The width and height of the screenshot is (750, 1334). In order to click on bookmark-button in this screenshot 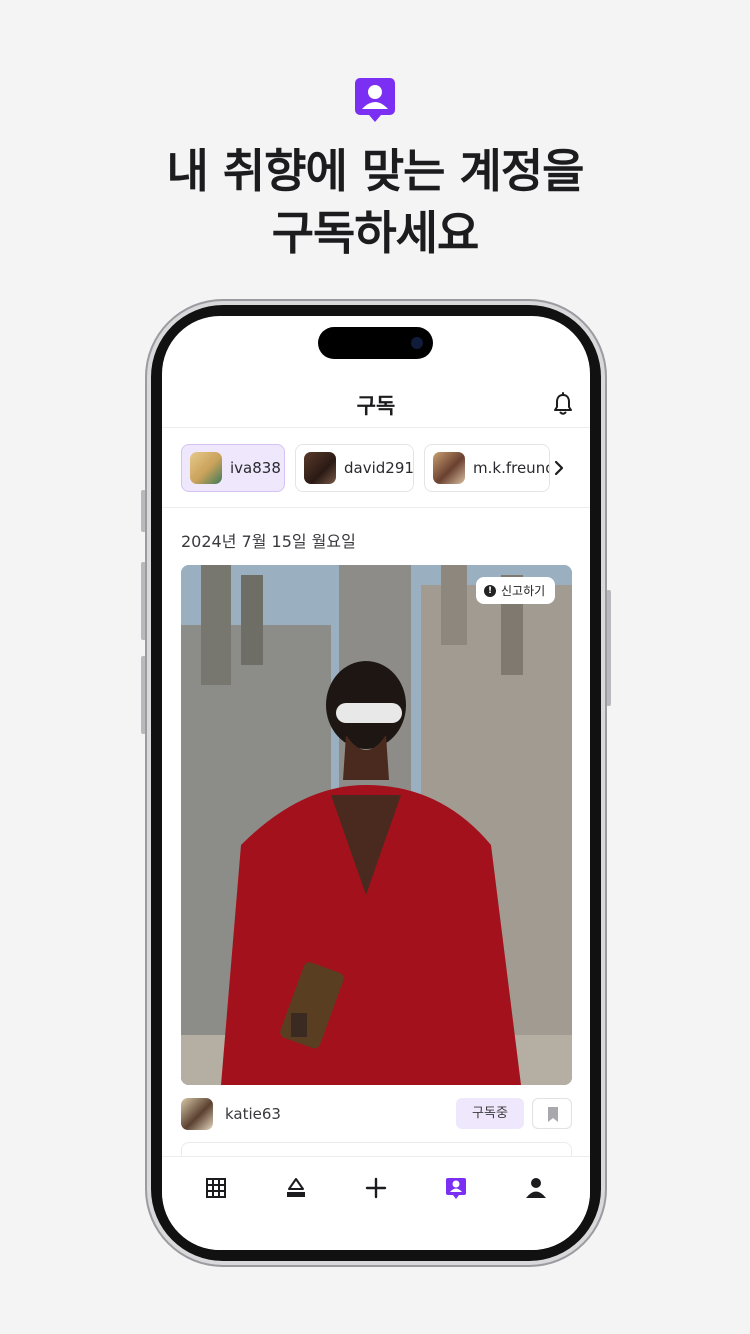, I will do `click(552, 1113)`.